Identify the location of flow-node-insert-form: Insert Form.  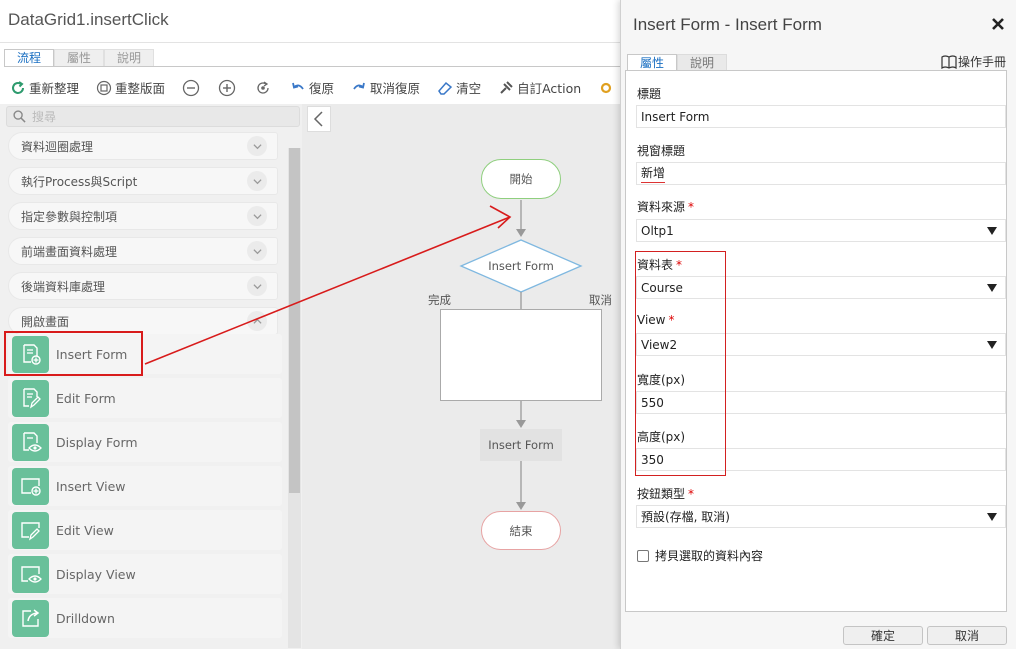
(521, 445).